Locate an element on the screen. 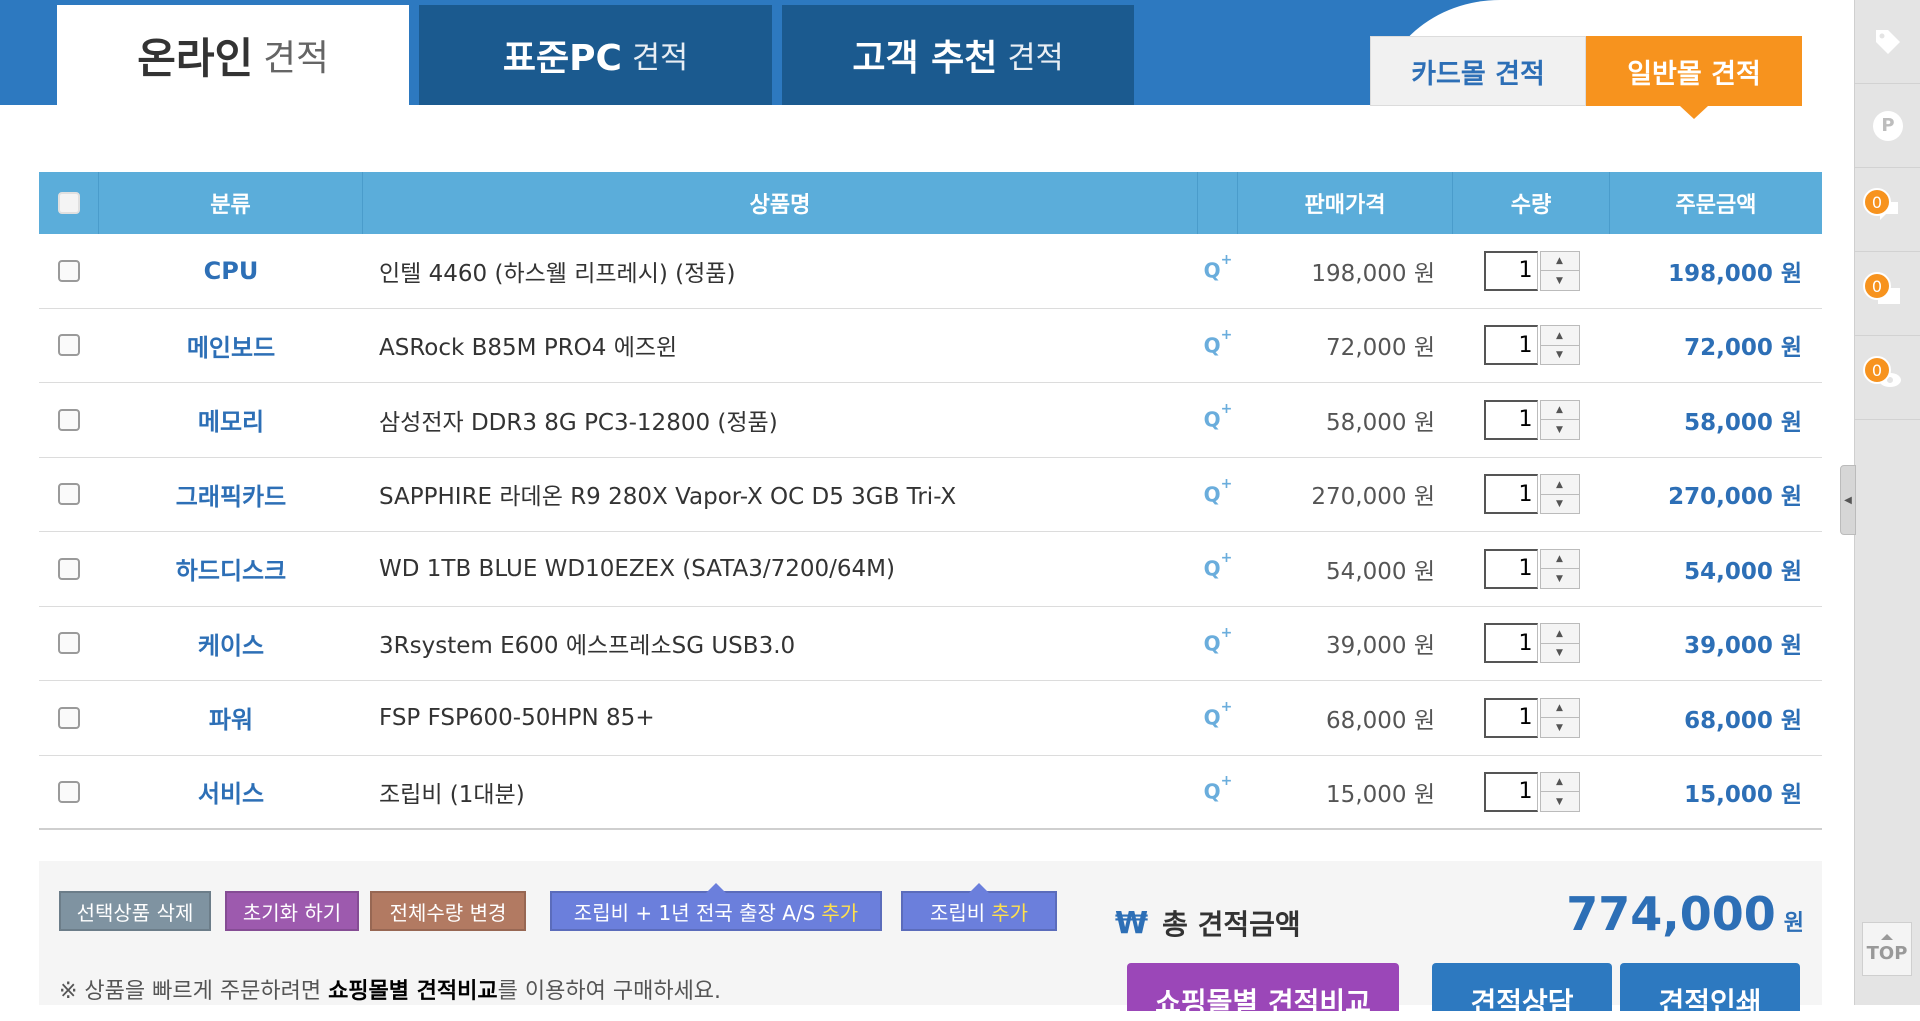 The width and height of the screenshot is (1920, 1021). row-category: 메인보드 is located at coordinates (231, 346).